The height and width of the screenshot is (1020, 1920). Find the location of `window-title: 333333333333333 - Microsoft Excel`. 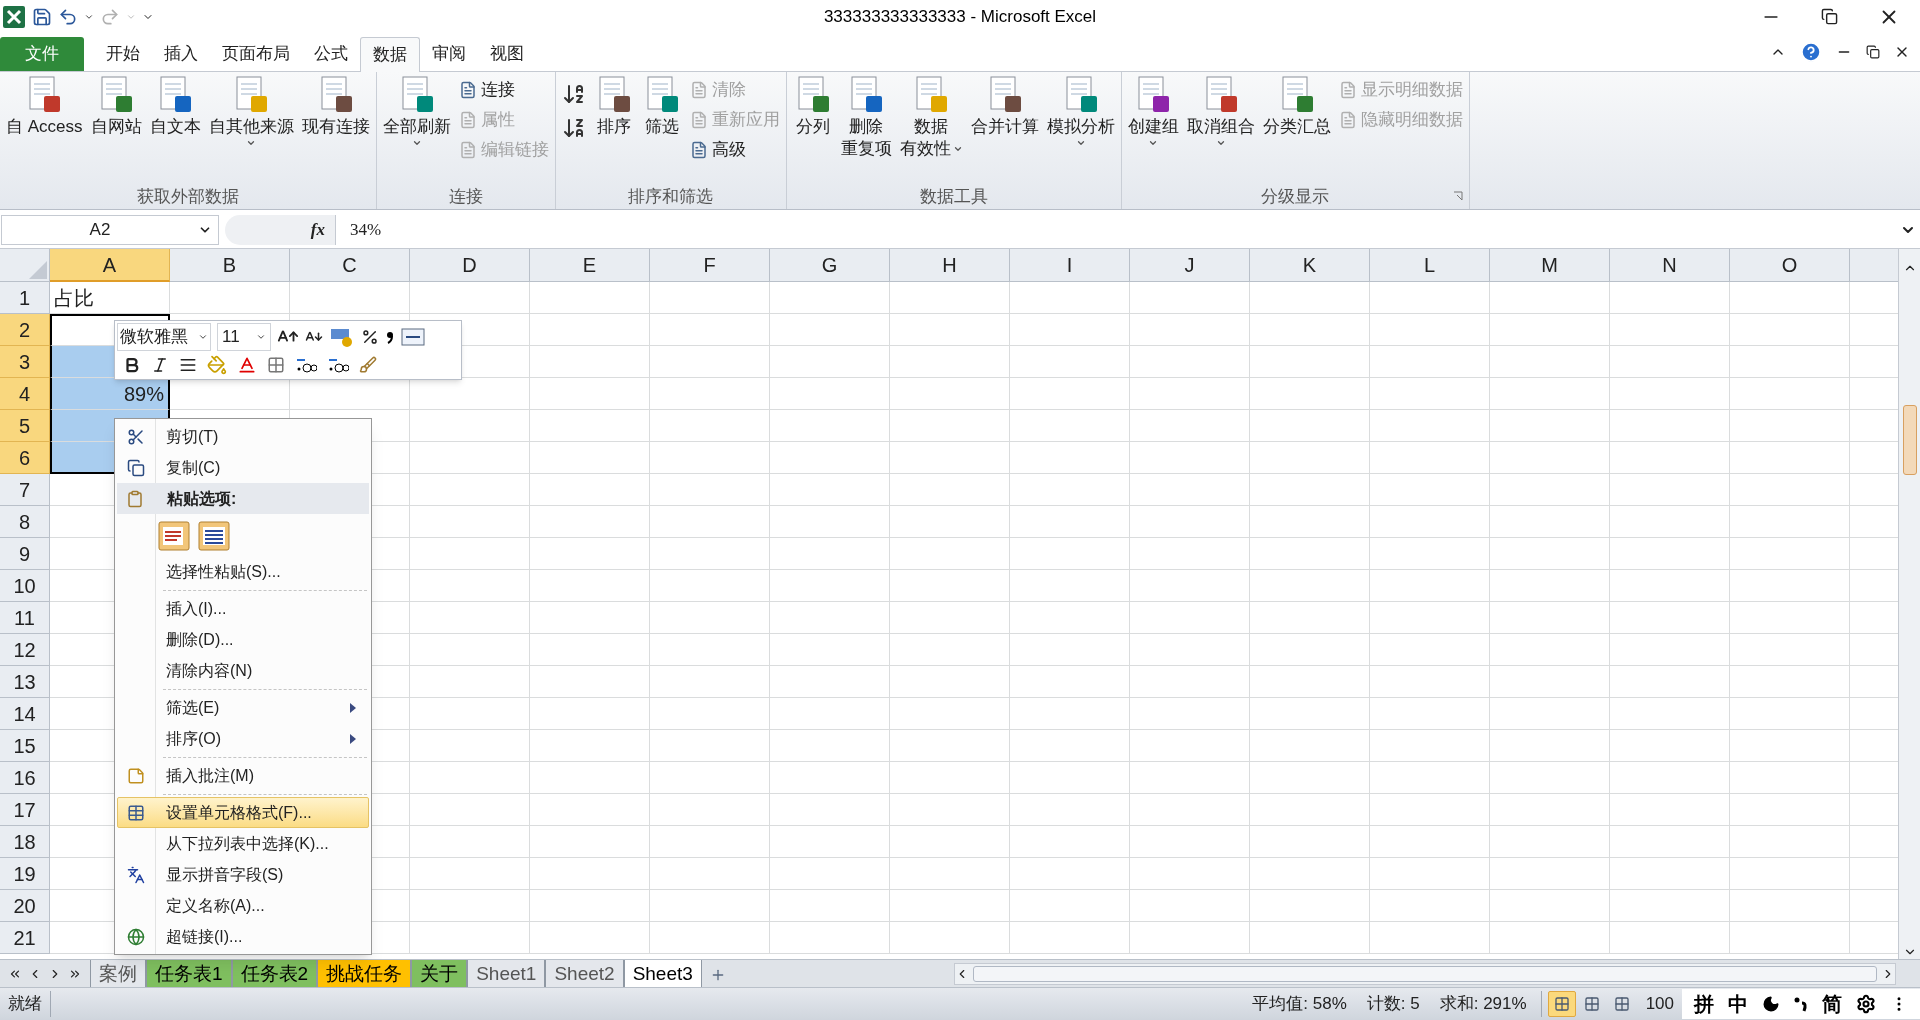

window-title: 333333333333333 - Microsoft Excel is located at coordinates (960, 16).